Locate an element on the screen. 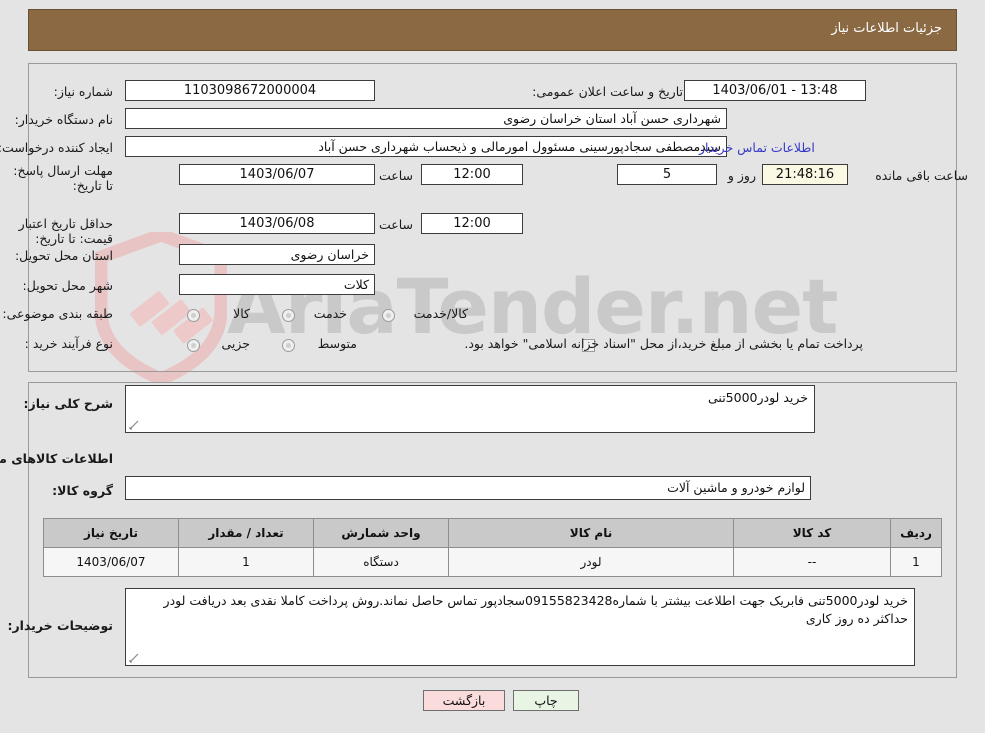  goods-group-label: گروه کالا: is located at coordinates (82, 490).